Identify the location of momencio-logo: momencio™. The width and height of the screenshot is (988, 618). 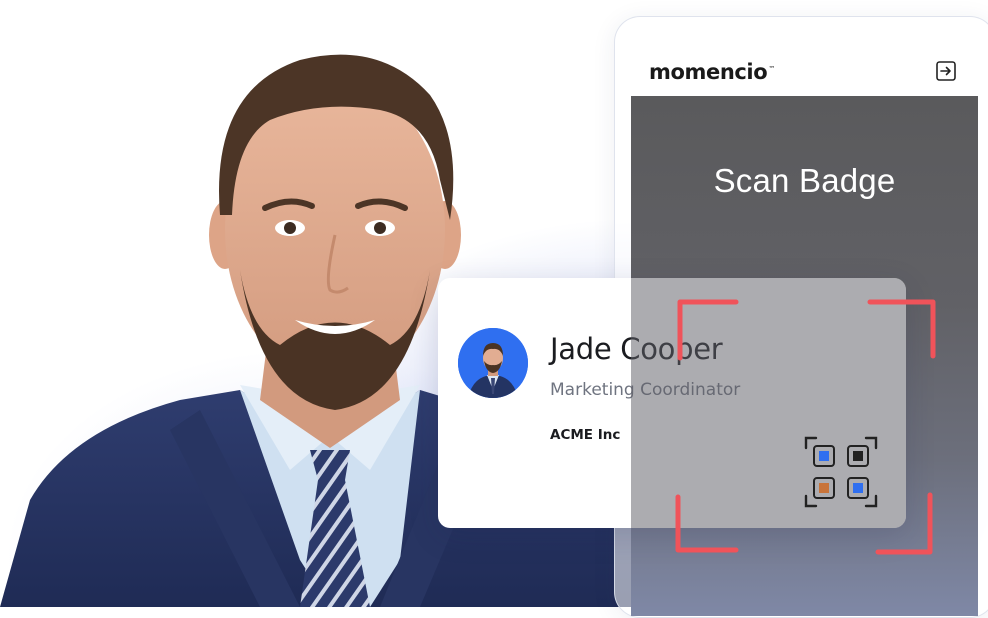
(712, 72).